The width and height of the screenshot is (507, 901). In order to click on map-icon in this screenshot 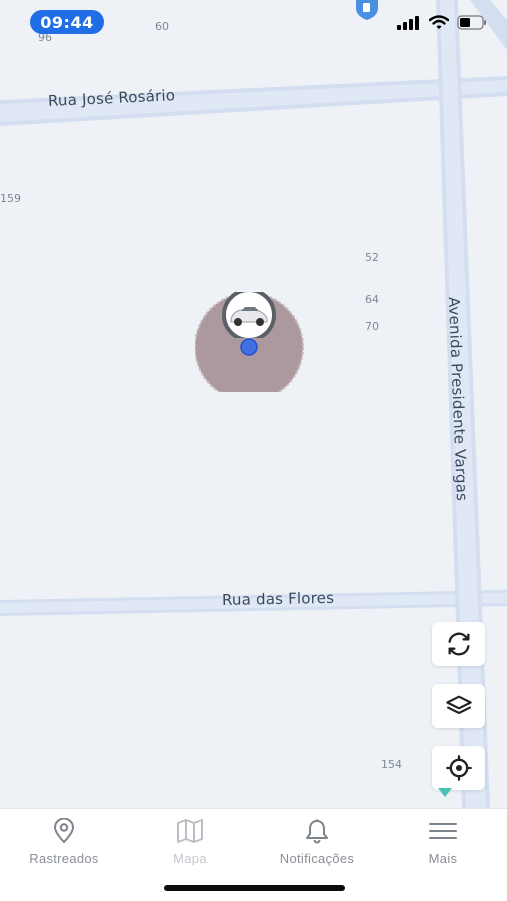, I will do `click(190, 831)`.